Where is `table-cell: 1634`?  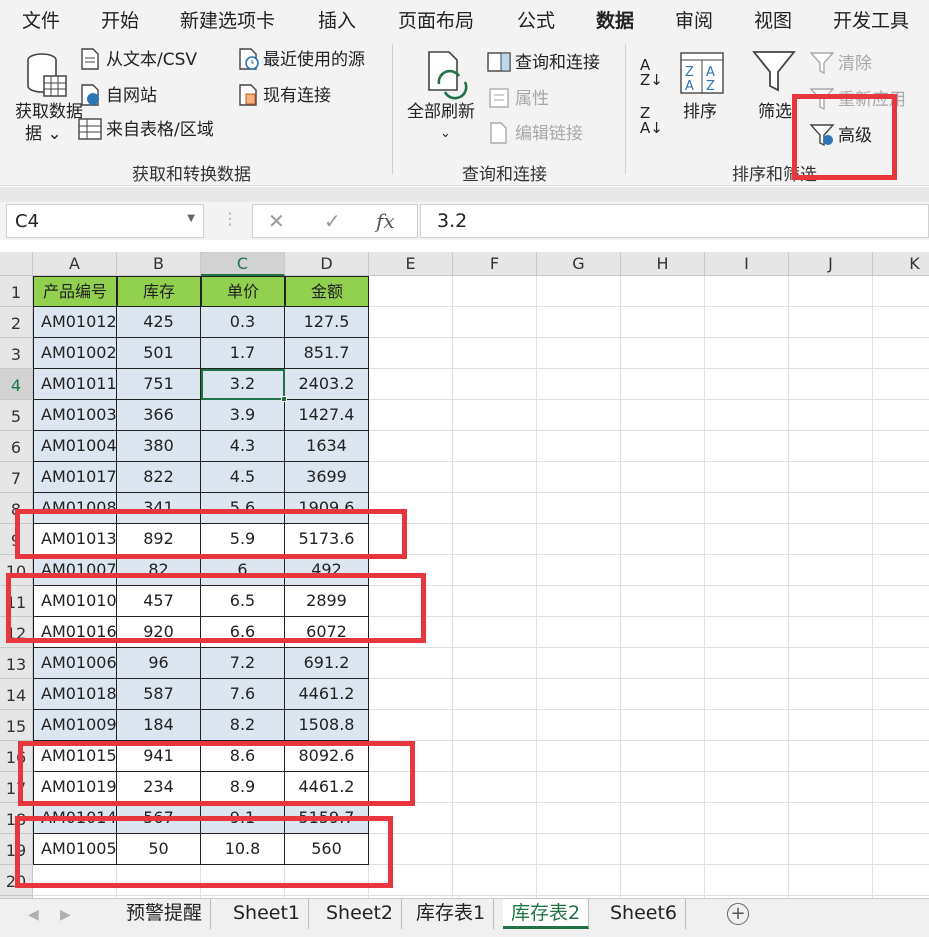 table-cell: 1634 is located at coordinates (327, 446).